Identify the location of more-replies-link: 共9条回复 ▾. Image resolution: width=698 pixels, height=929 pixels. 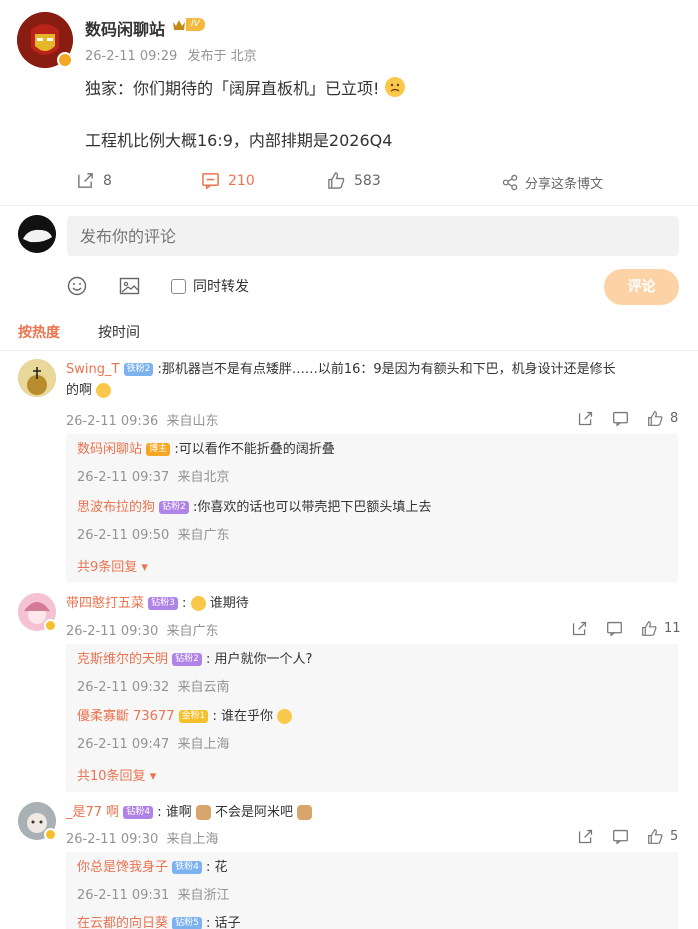
(112, 565).